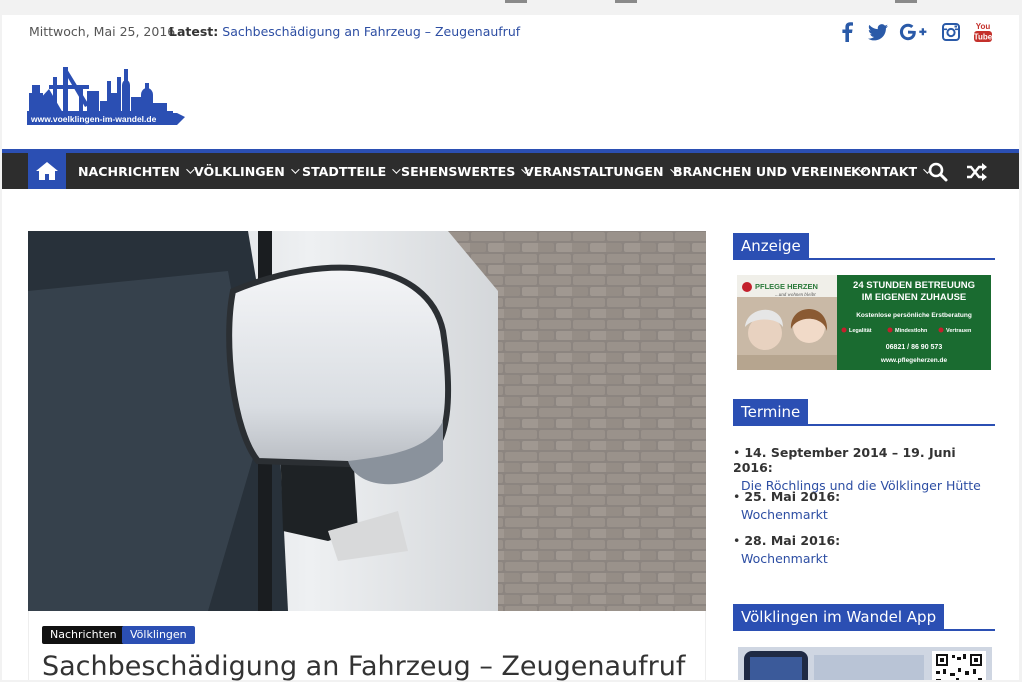 Image resolution: width=1022 pixels, height=682 pixels. What do you see at coordinates (911, 331) in the screenshot?
I see `ad-bullet: Mindestlohn` at bounding box center [911, 331].